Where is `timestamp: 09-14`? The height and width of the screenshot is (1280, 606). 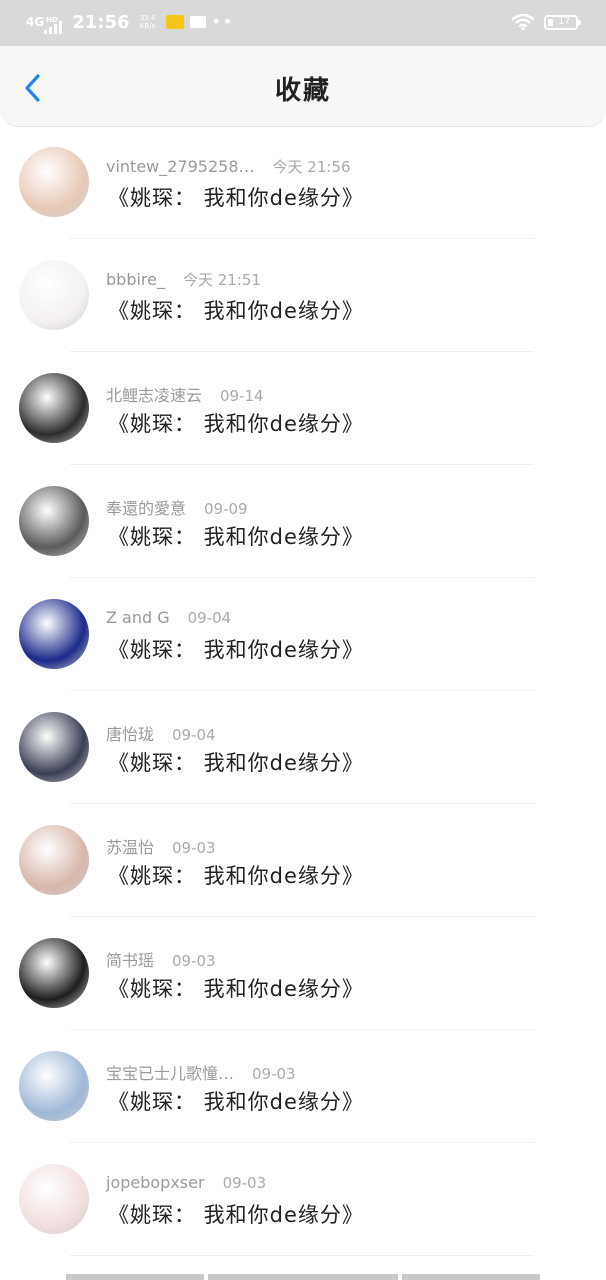
timestamp: 09-14 is located at coordinates (242, 396).